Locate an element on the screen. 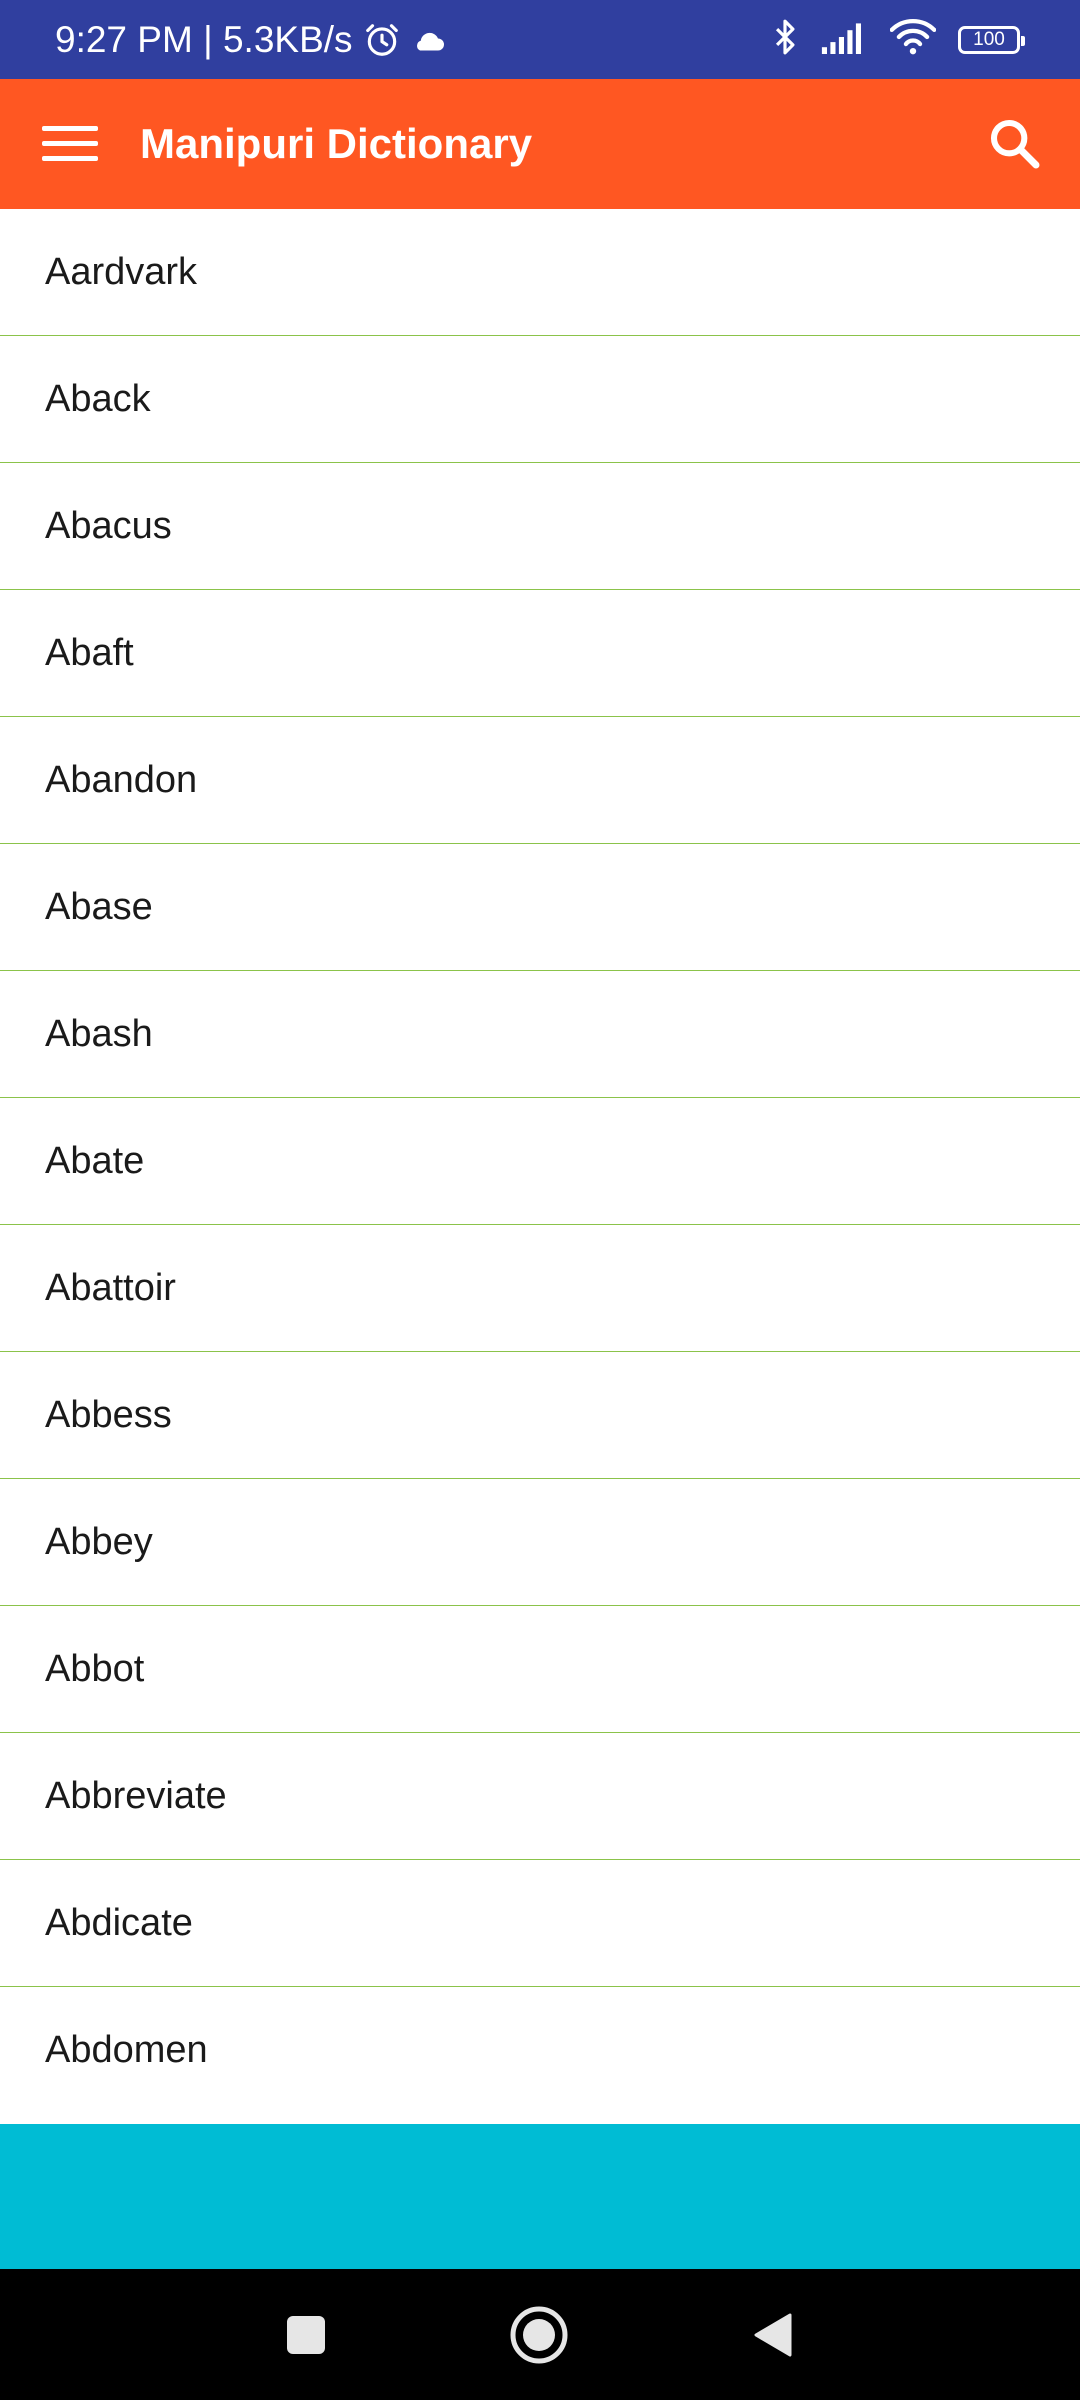 The image size is (1080, 2400). status-time-speed: 9:27 PM | 5.3KB/s is located at coordinates (204, 39).